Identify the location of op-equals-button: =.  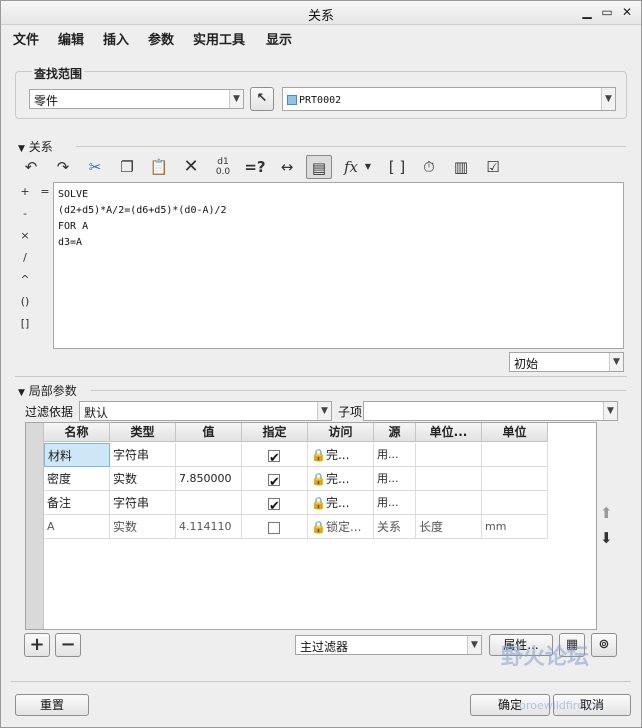
(45, 191).